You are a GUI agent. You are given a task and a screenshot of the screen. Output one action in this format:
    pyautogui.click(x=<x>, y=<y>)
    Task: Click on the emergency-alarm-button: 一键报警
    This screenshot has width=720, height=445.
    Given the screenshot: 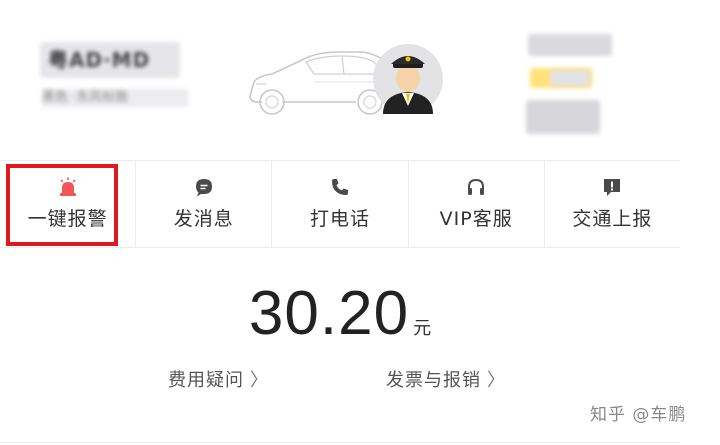 What is the action you would take?
    pyautogui.click(x=68, y=204)
    